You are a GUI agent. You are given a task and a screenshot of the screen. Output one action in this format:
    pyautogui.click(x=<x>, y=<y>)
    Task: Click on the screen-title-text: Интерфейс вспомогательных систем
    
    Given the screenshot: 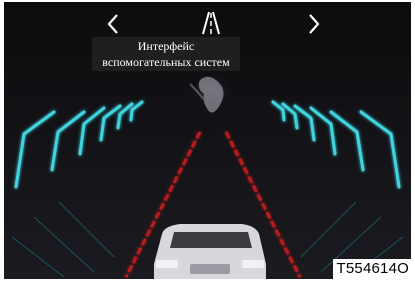 What is the action you would take?
    pyautogui.click(x=166, y=54)
    